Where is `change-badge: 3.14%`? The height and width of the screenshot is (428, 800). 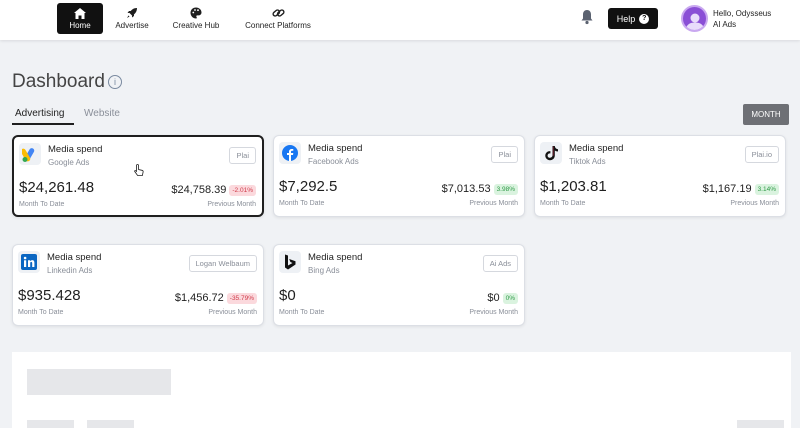 change-badge: 3.14% is located at coordinates (766, 189).